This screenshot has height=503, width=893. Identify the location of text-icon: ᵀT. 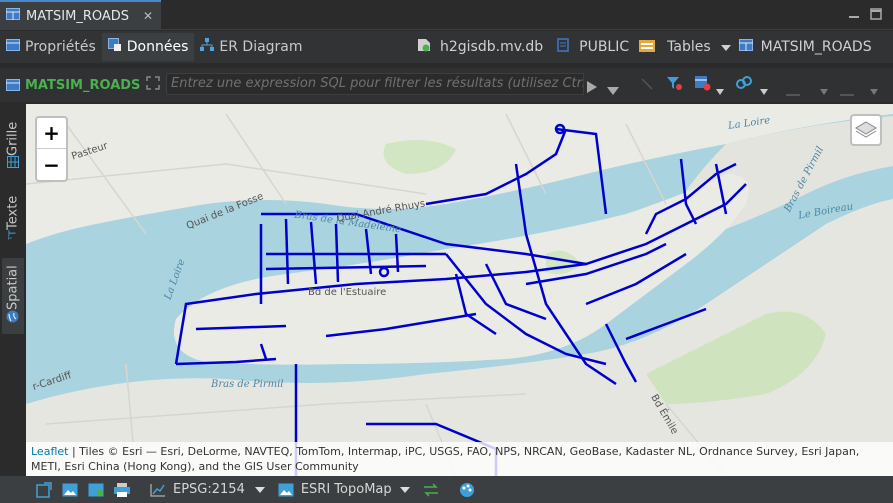
(13, 235).